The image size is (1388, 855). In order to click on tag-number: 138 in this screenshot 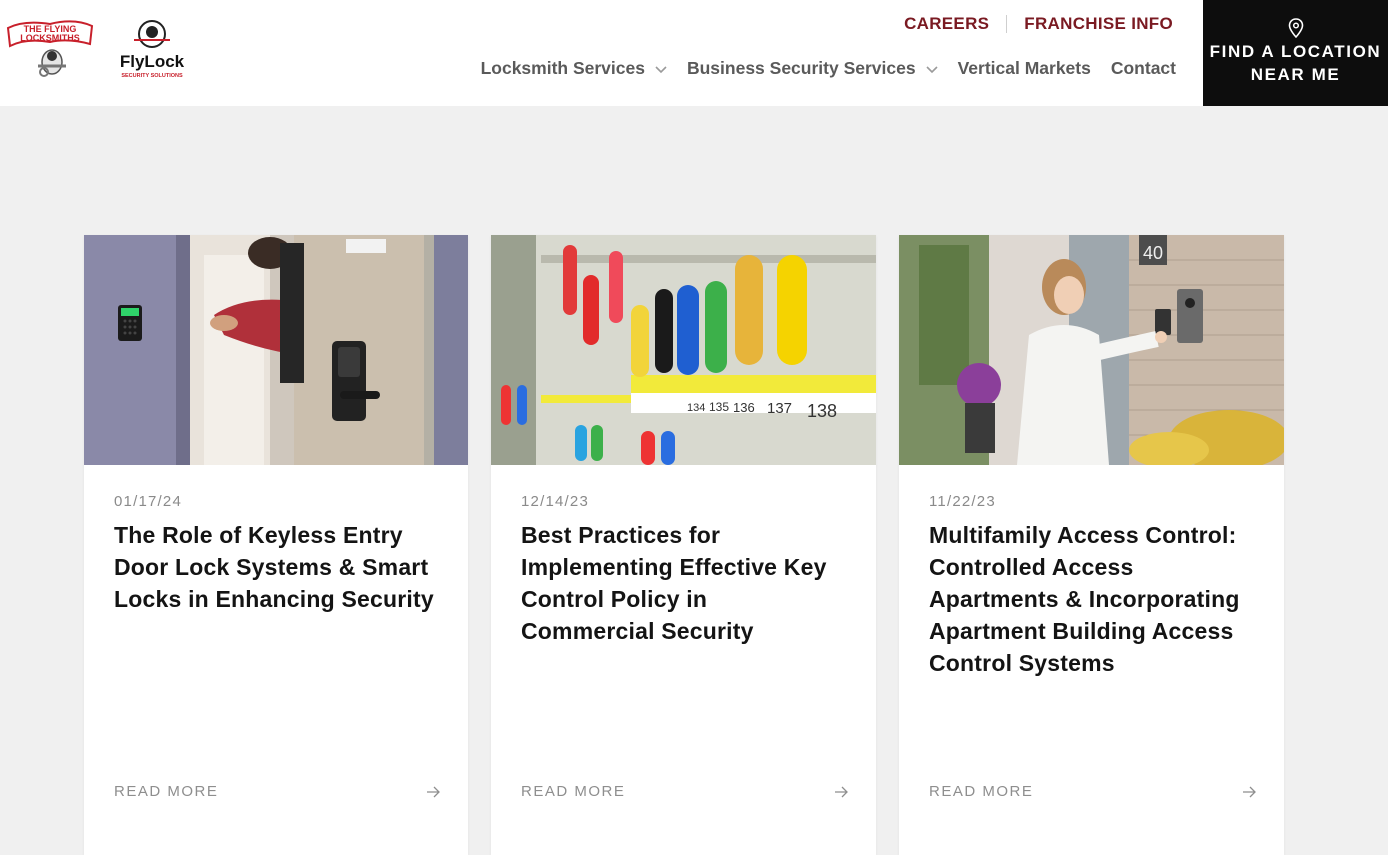, I will do `click(822, 411)`.